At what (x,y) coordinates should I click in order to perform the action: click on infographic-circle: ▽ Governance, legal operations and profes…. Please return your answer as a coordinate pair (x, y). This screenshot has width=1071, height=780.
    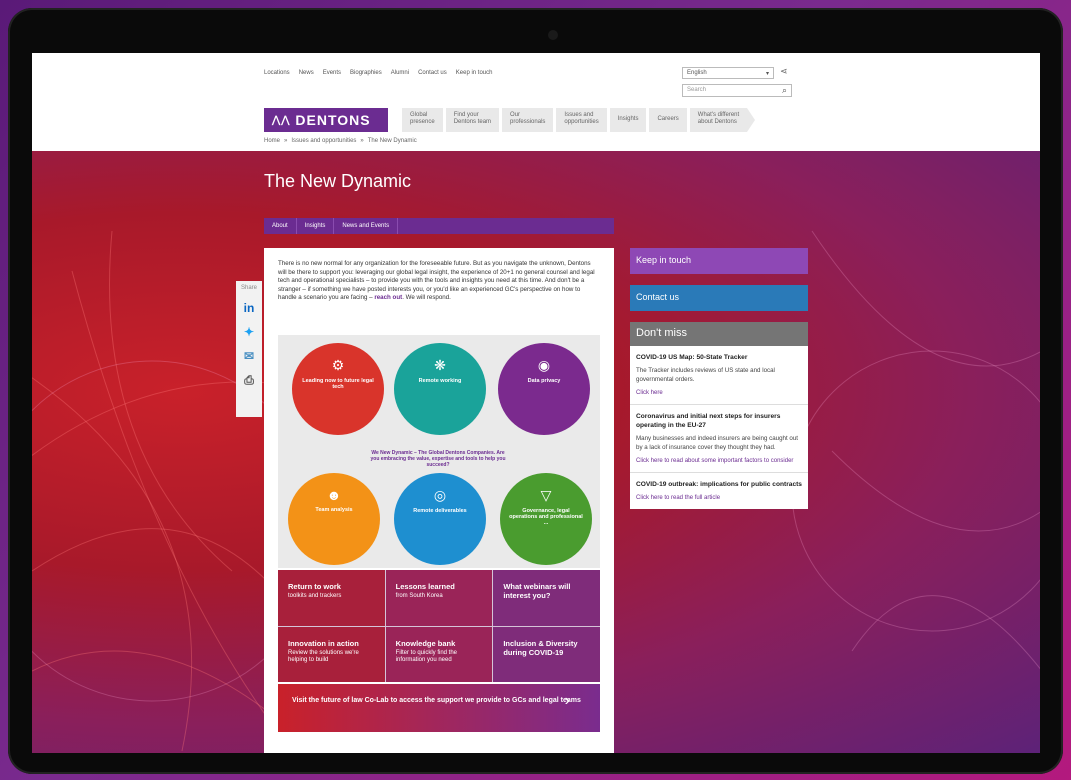
    Looking at the image, I should click on (546, 519).